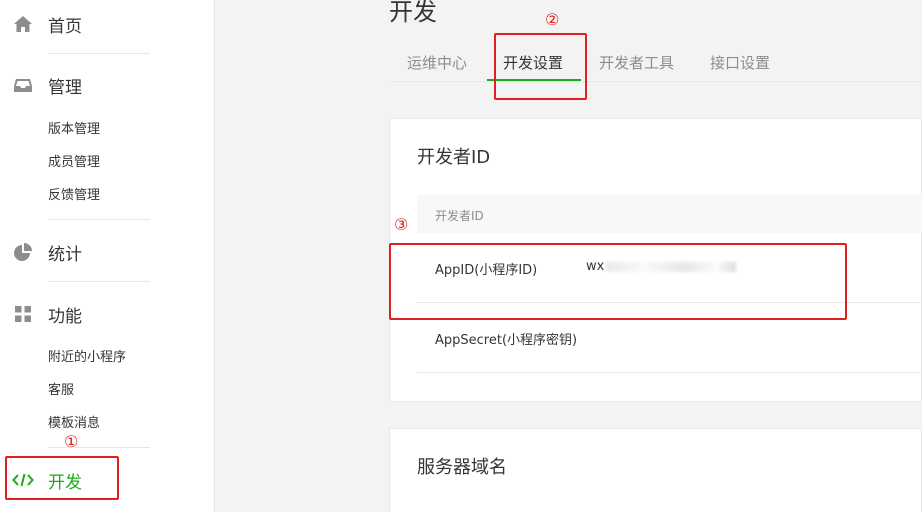 The height and width of the screenshot is (512, 922). I want to click on tab-dev-tools: 开发者工具, so click(636, 66).